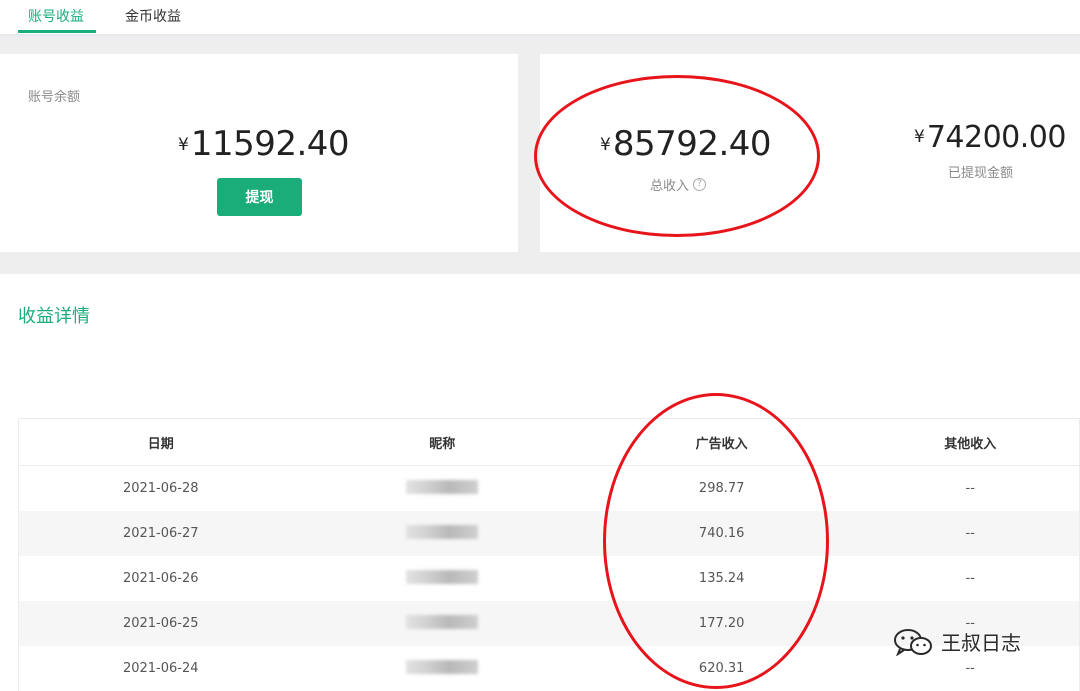  Describe the element at coordinates (981, 173) in the screenshot. I see `withdrawn-label: 已提现金额` at that location.